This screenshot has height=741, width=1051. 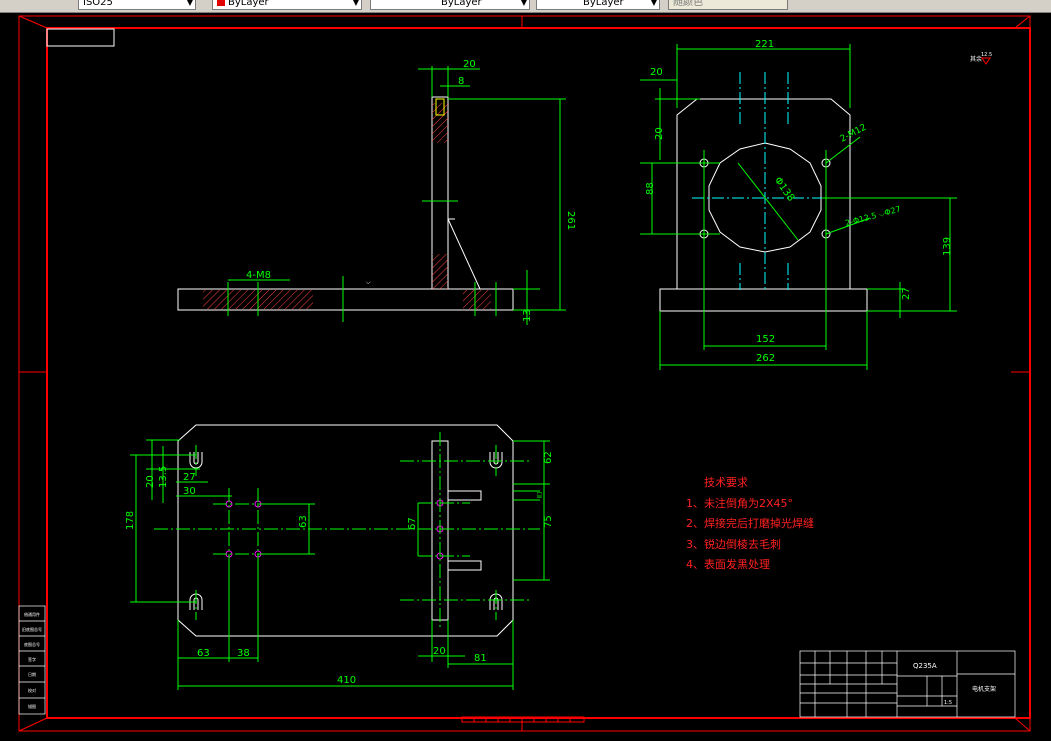 I want to click on strip-label: 借通用件, so click(x=32, y=614).